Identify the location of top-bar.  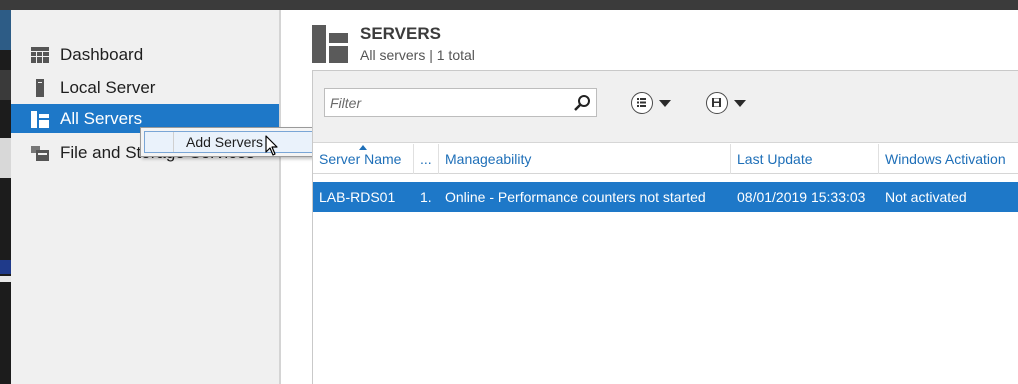
(509, 5).